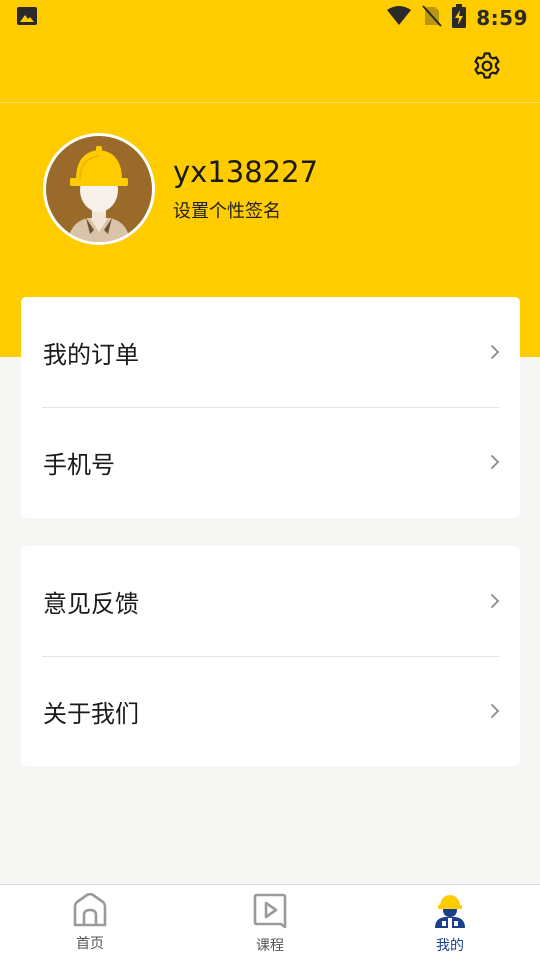  Describe the element at coordinates (450, 913) in the screenshot. I see `worker-profile-icon` at that location.